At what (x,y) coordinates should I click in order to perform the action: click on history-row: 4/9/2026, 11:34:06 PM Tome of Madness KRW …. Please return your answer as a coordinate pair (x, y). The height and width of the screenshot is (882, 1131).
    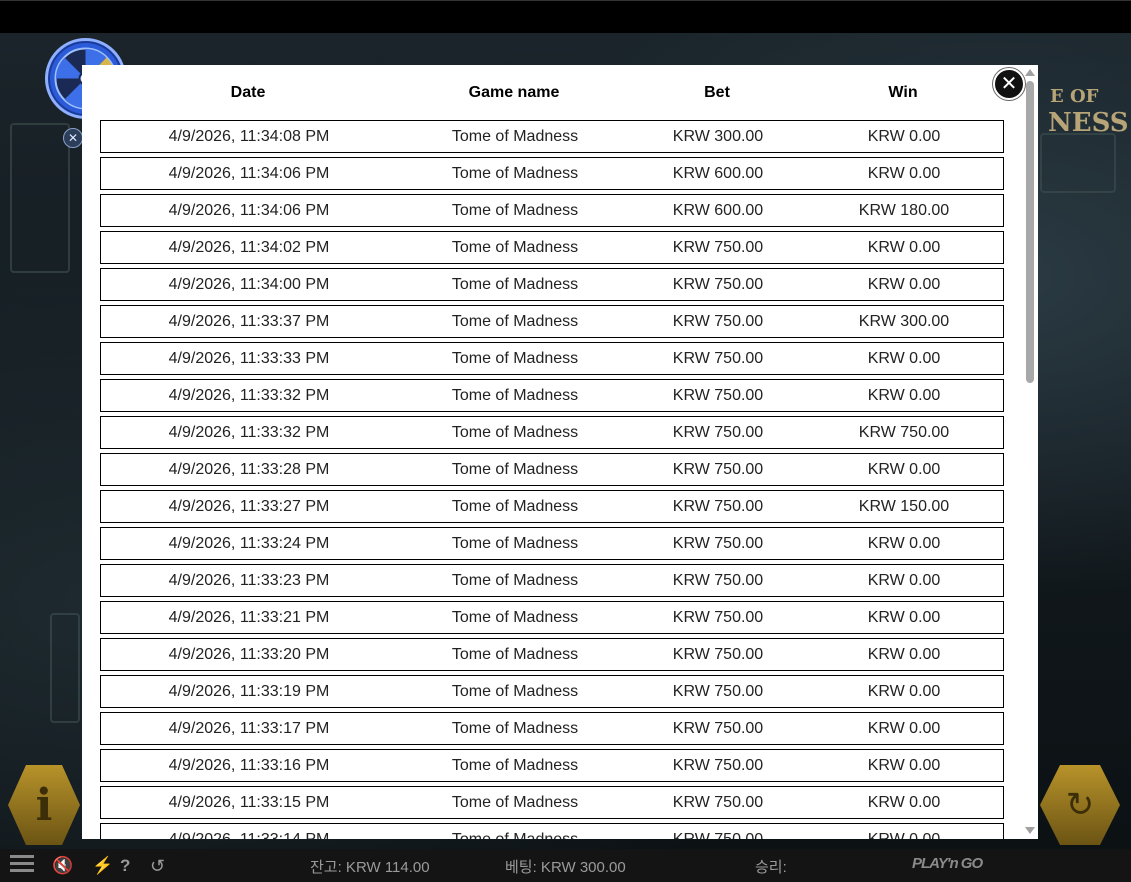
    Looking at the image, I should click on (552, 210).